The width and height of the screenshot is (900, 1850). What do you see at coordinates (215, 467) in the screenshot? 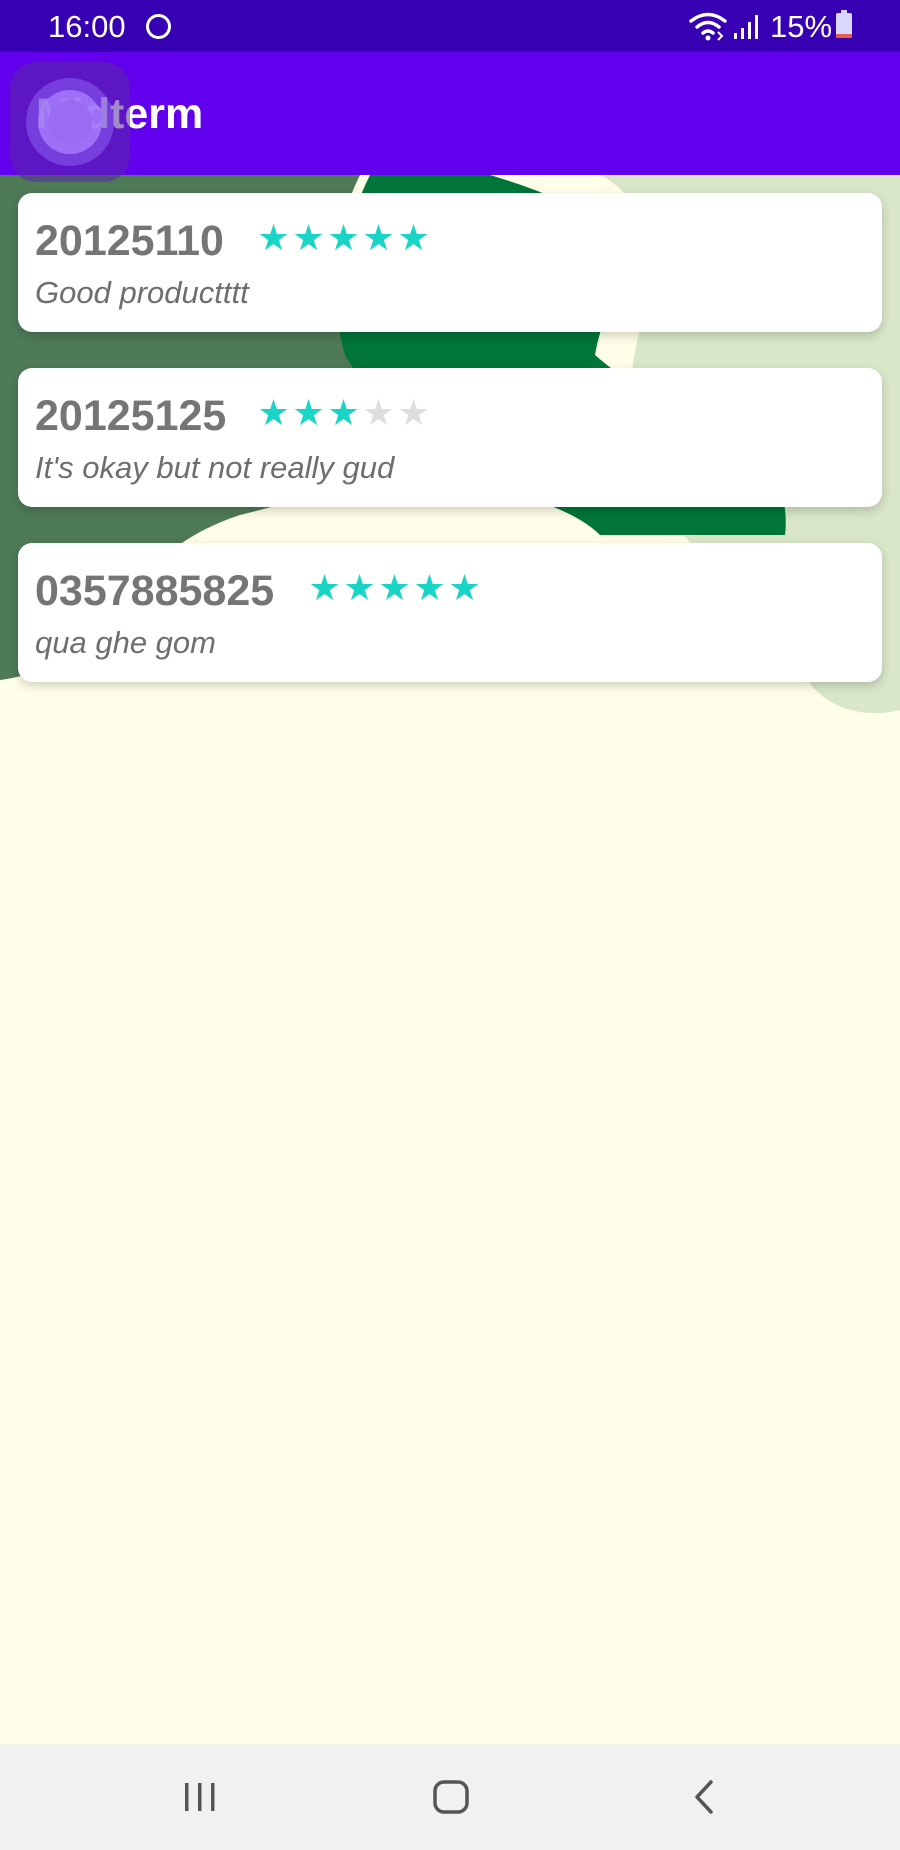
I see `review-comment: It's okay but not really gud` at bounding box center [215, 467].